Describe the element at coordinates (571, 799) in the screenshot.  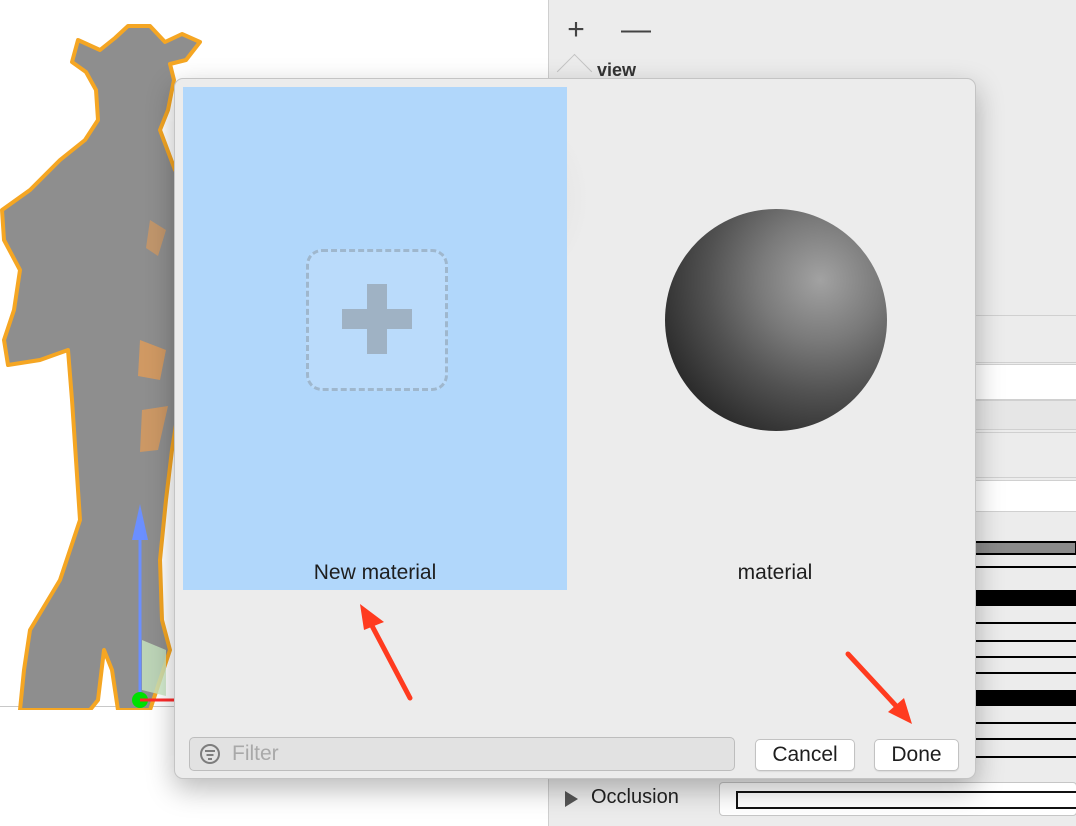
I see `disclosure-triangle-icon` at that location.